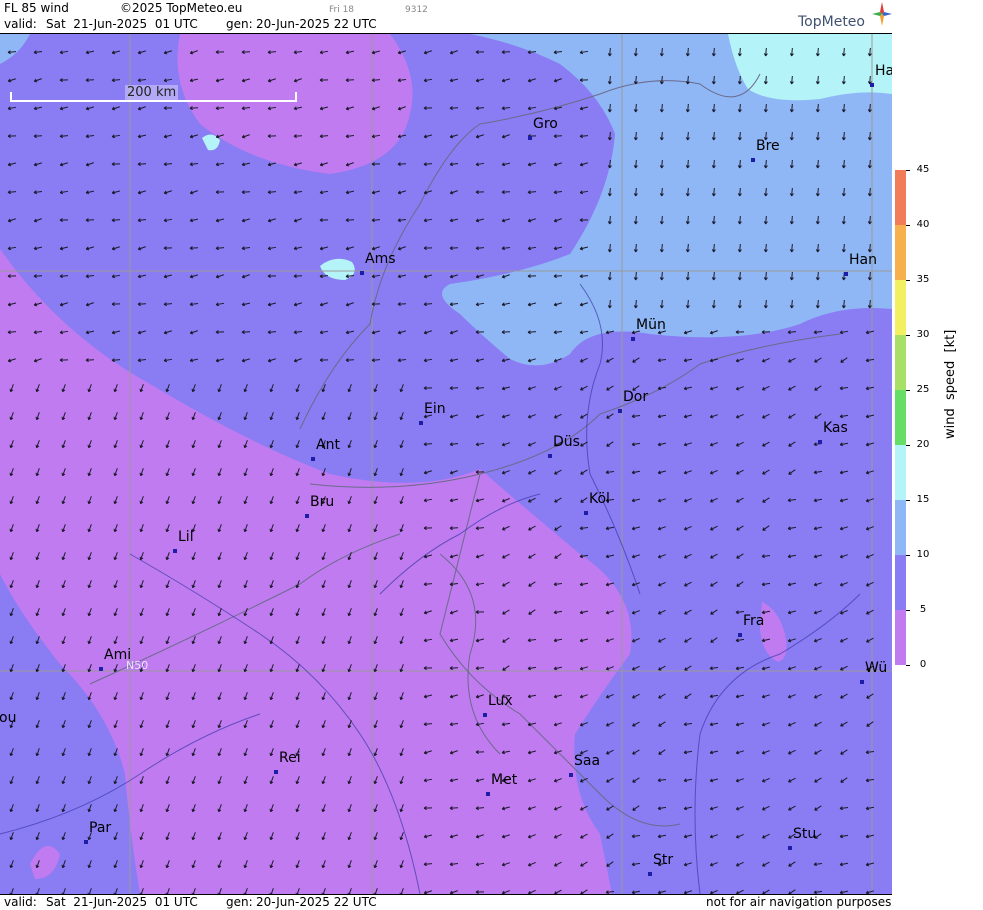 Image resolution: width=983 pixels, height=910 pixels. I want to click on footer-valid-value: Sat 21-Jun-2025 01 UTC, so click(122, 902).